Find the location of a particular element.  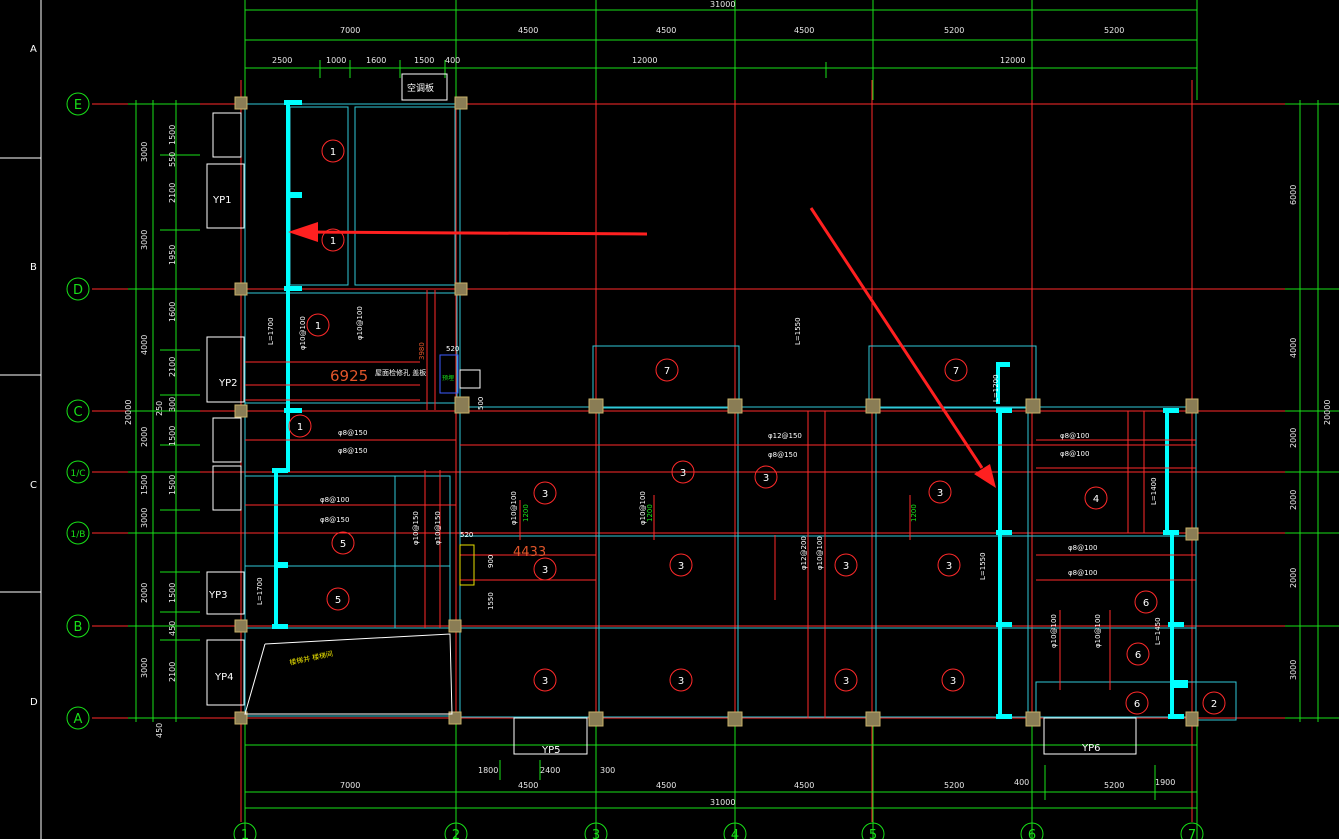

bottom-dim-1: 7000 is located at coordinates (350, 785).